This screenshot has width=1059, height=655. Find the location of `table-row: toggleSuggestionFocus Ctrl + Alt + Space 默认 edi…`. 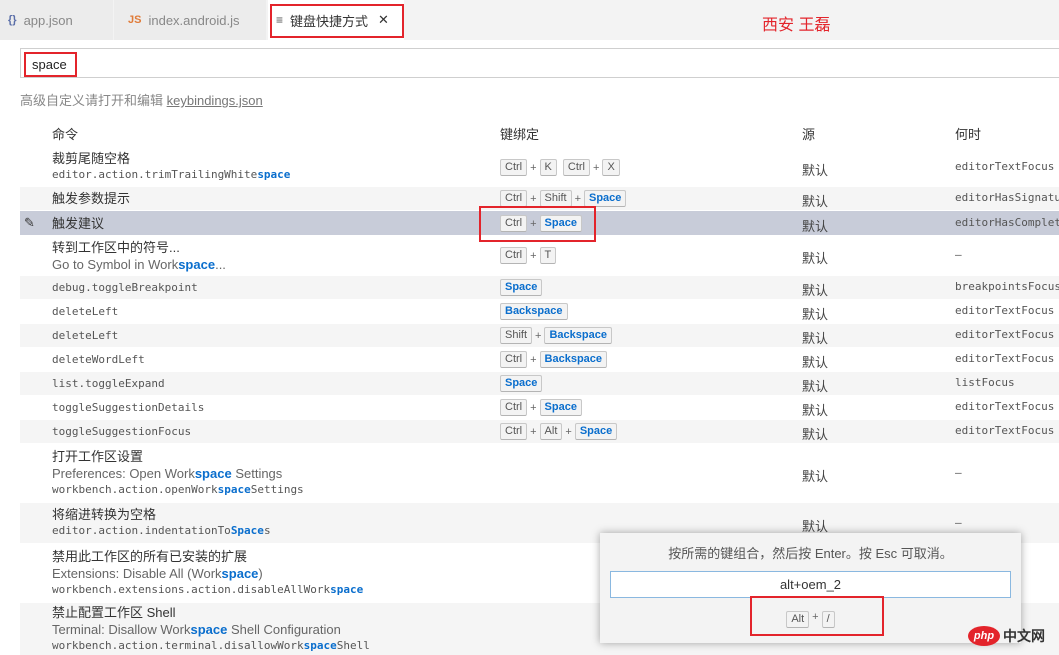

table-row: toggleSuggestionFocus Ctrl + Alt + Space 默认 edi… is located at coordinates (539, 431).